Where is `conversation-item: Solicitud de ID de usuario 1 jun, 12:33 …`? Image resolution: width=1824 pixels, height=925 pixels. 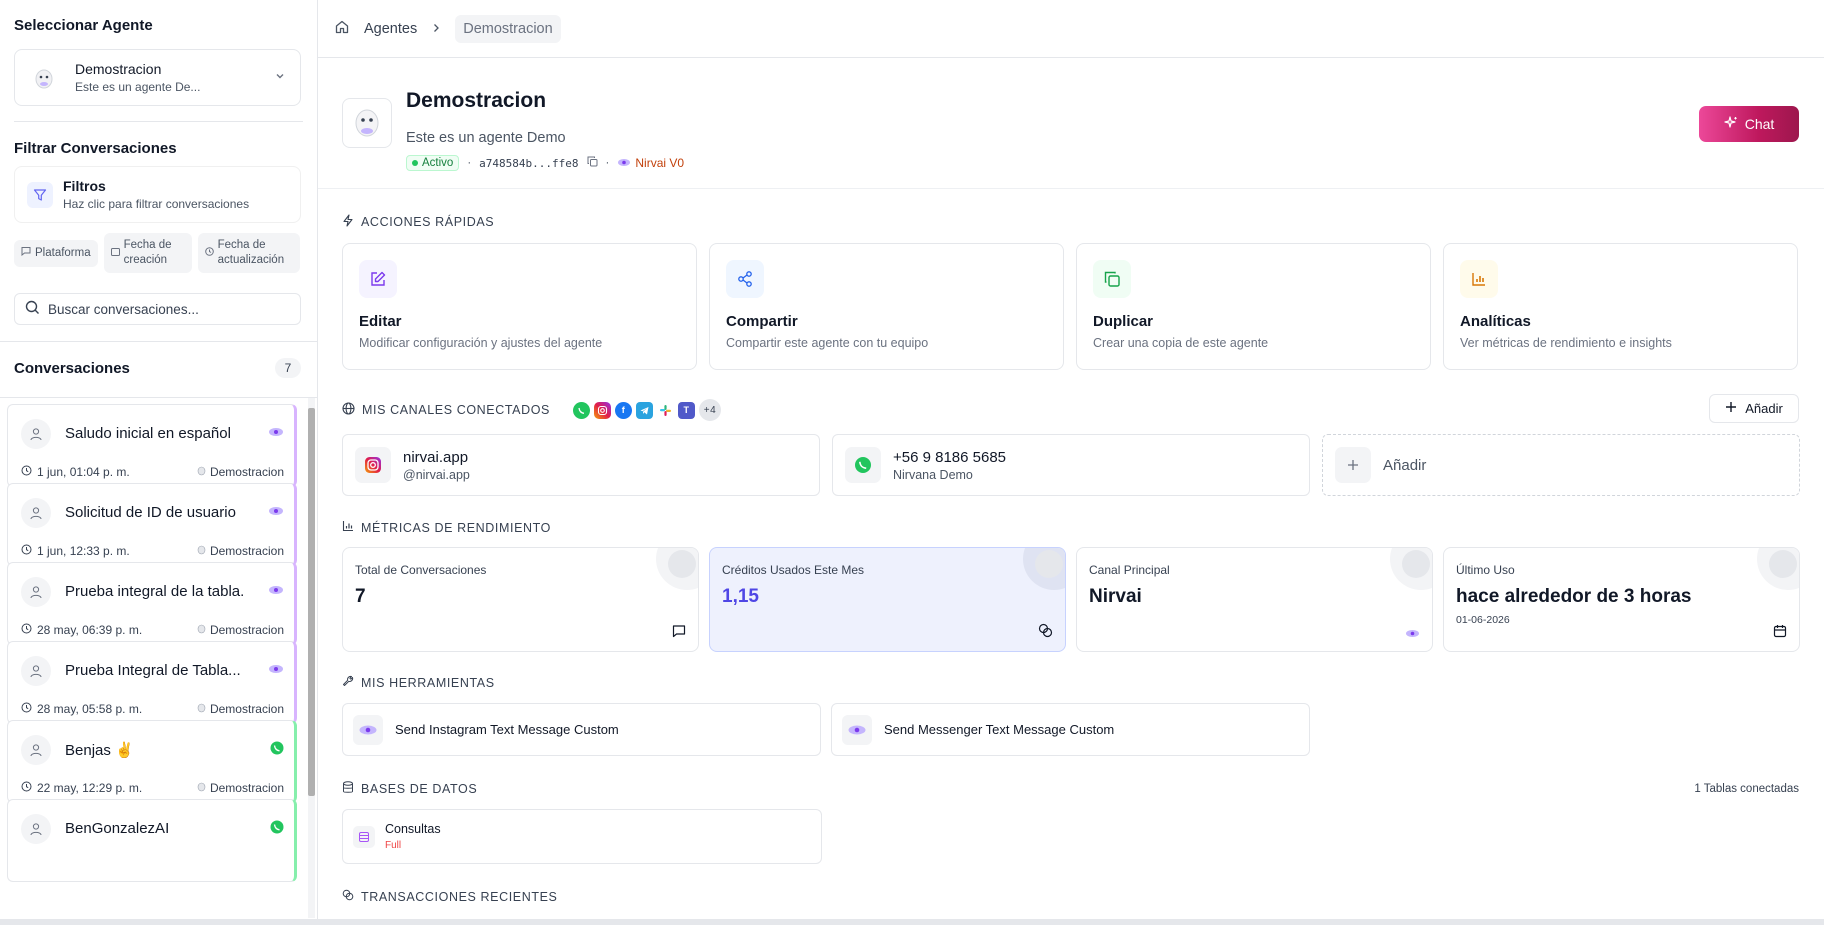 conversation-item: Solicitud de ID de usuario 1 jun, 12:33 … is located at coordinates (152, 524).